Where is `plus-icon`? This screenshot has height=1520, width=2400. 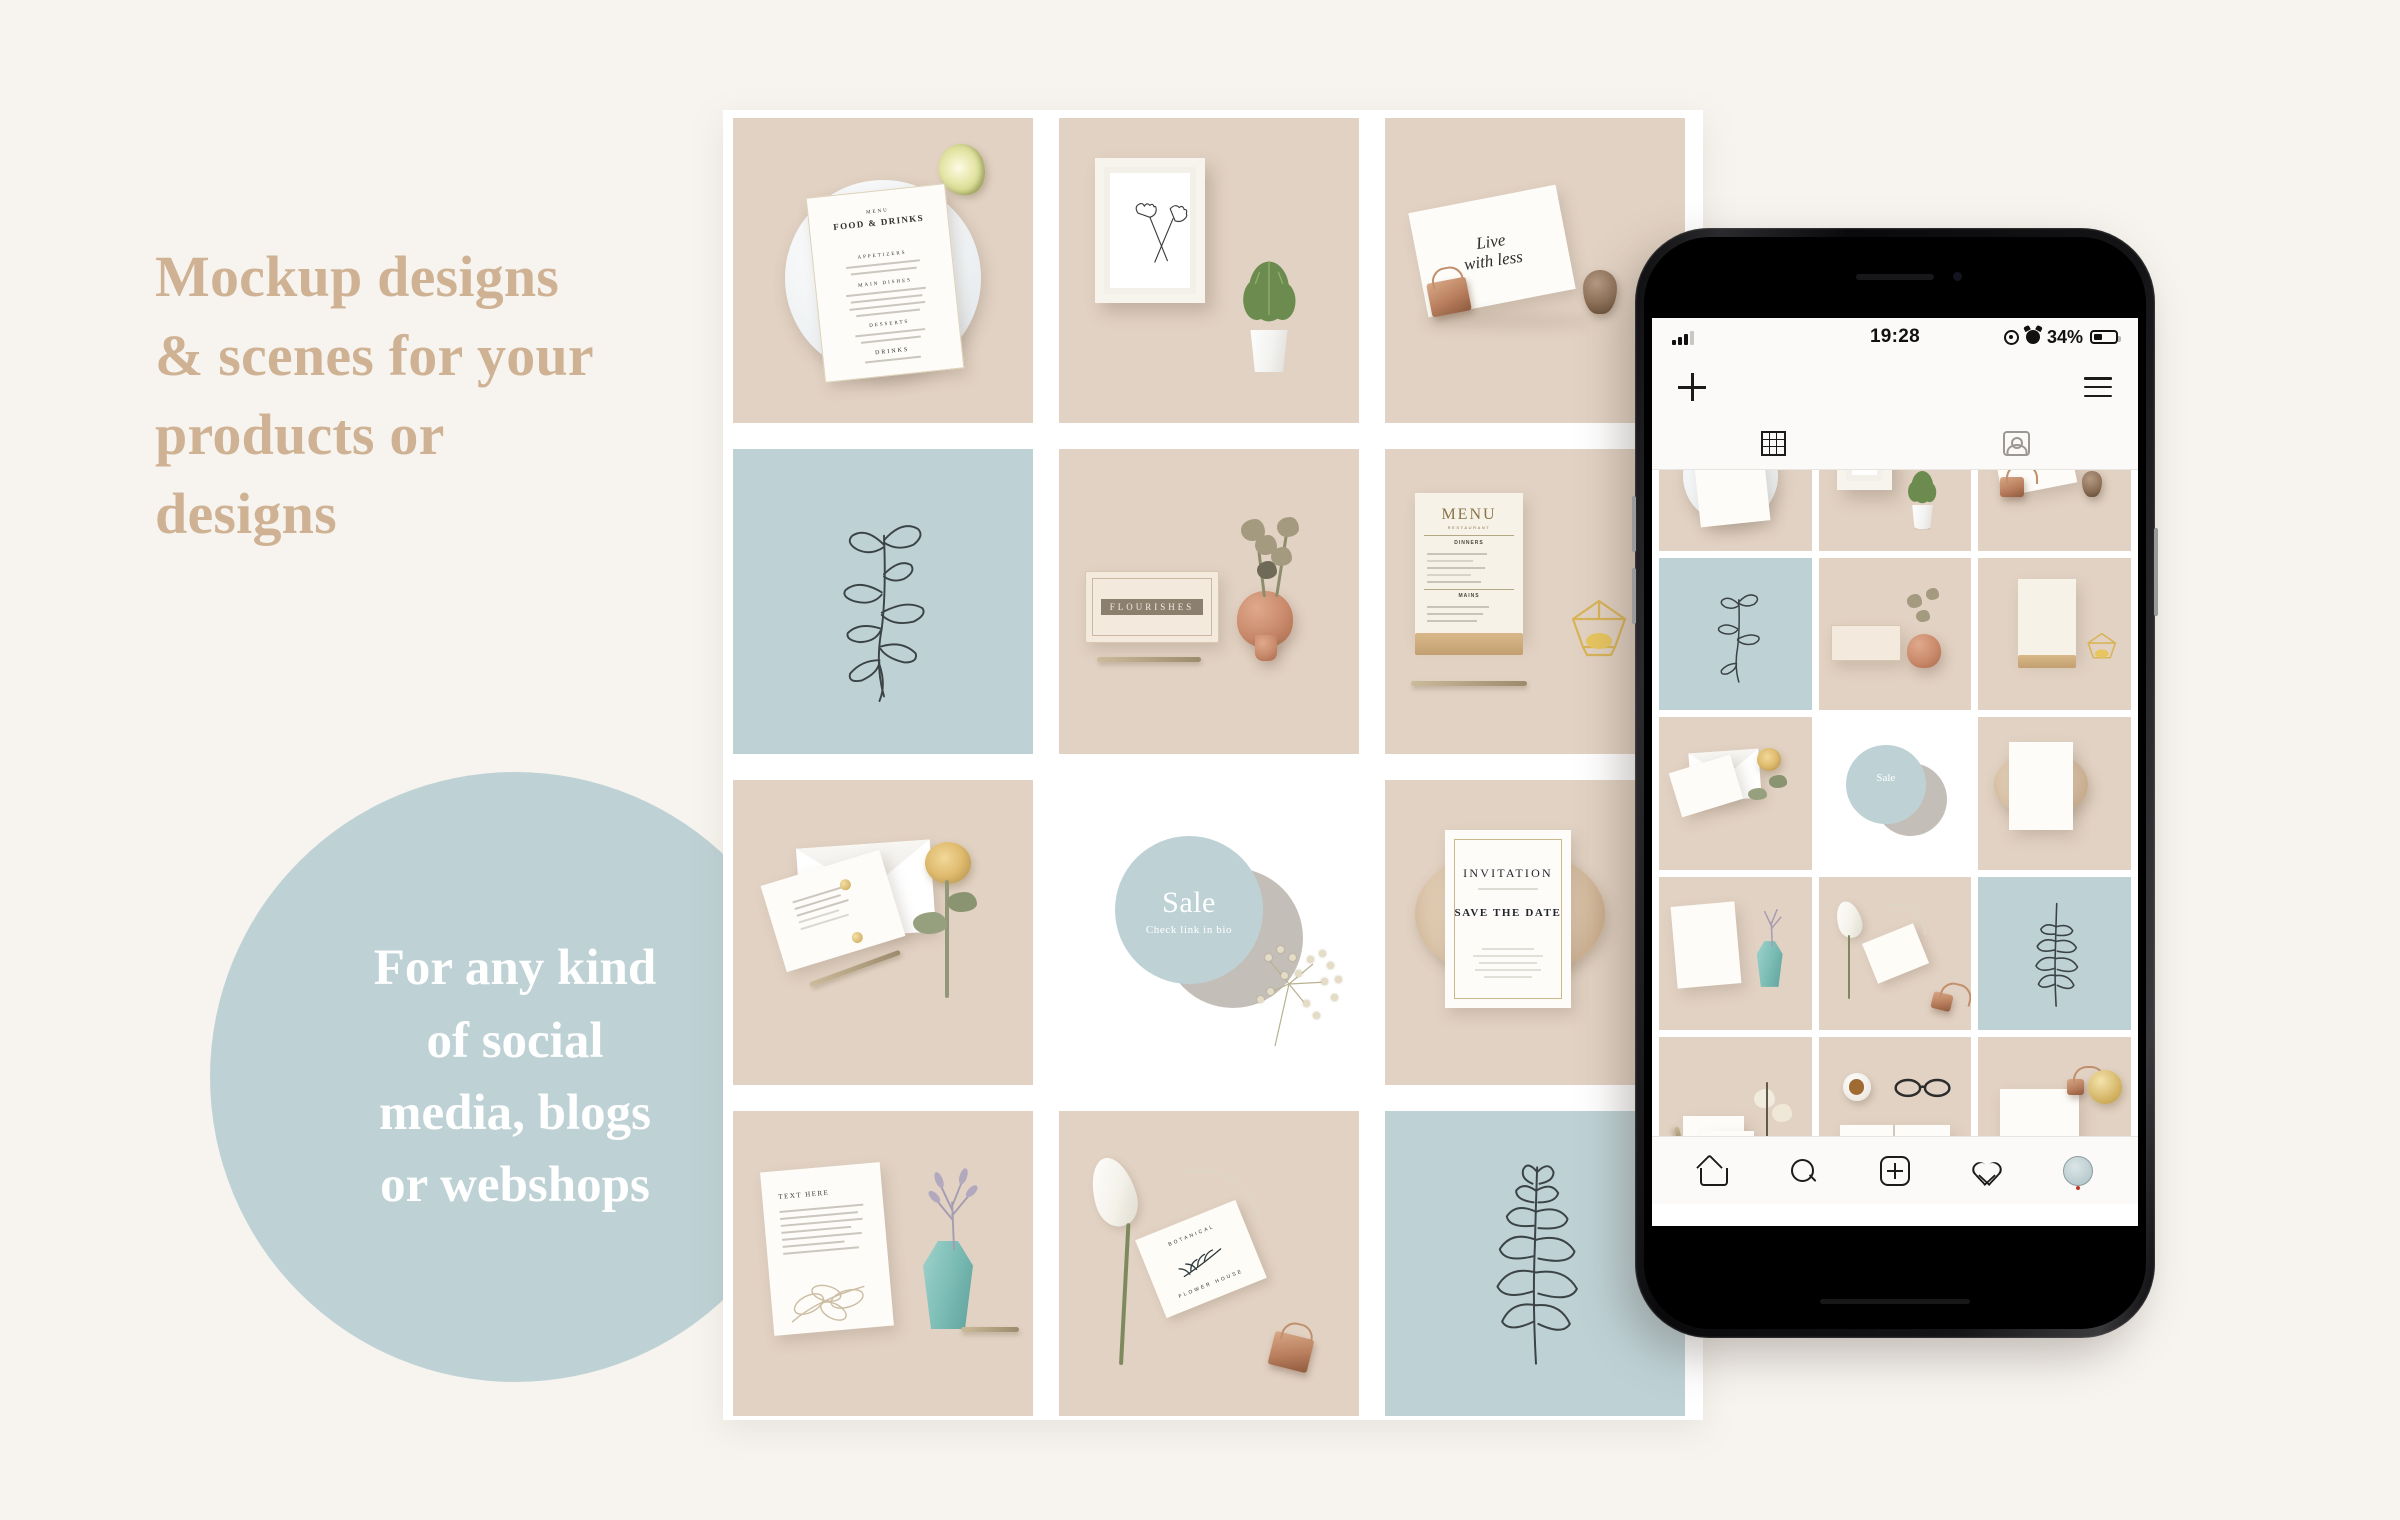
plus-icon is located at coordinates (1692, 387).